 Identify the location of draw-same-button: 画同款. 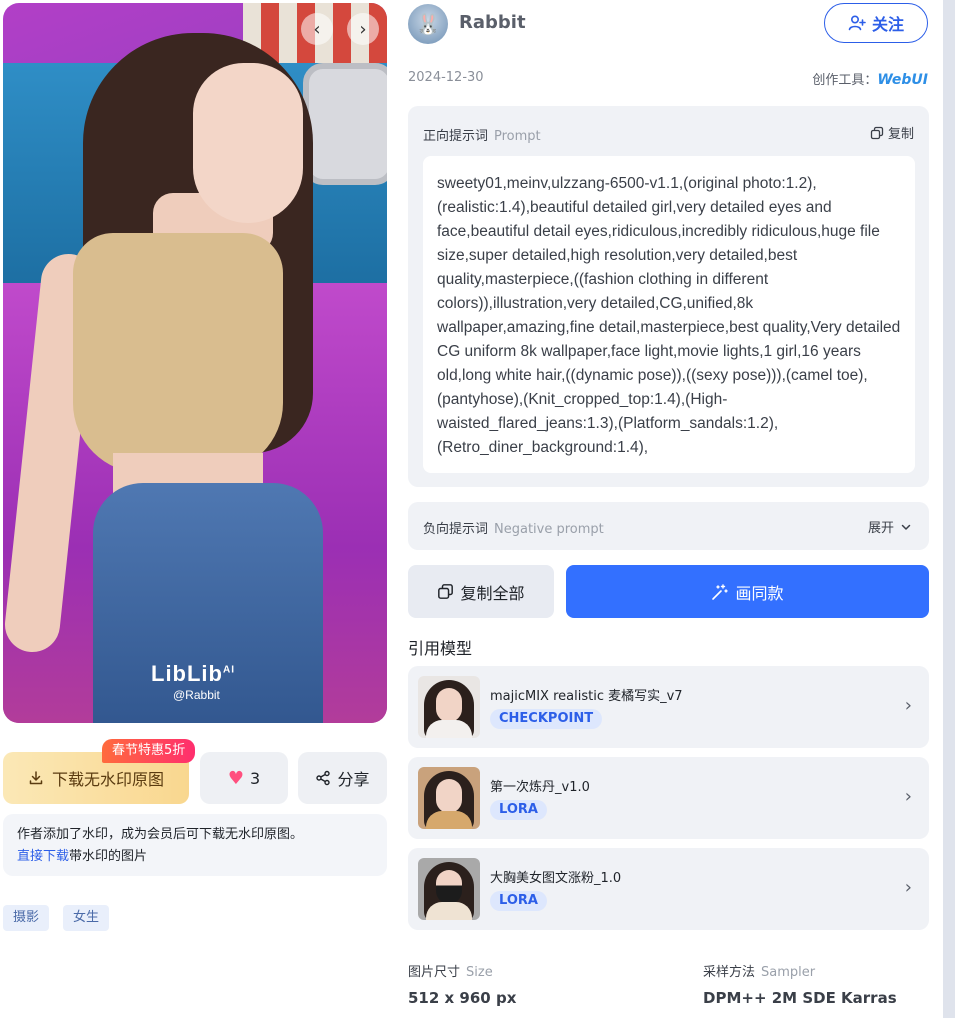
(747, 591).